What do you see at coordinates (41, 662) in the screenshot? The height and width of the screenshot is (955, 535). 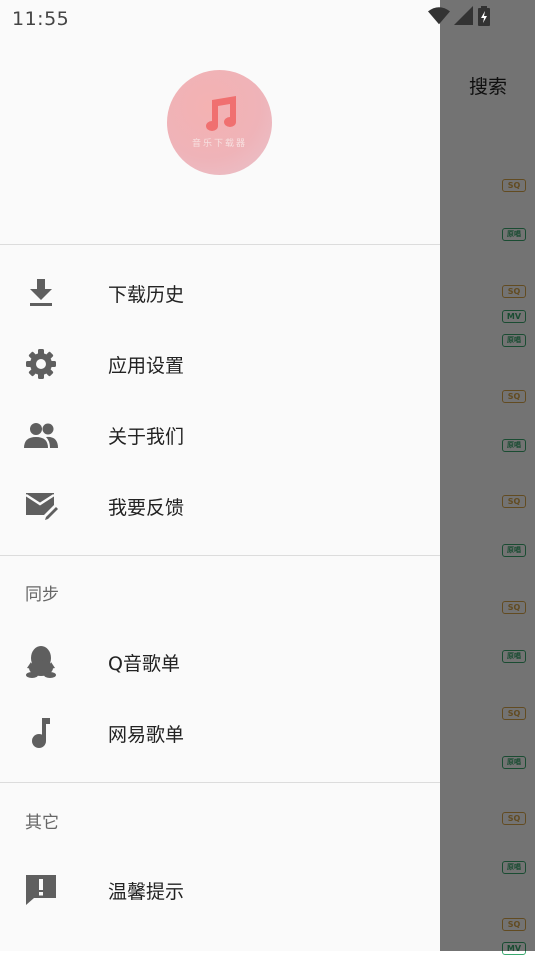 I see `qq-penguin-icon` at bounding box center [41, 662].